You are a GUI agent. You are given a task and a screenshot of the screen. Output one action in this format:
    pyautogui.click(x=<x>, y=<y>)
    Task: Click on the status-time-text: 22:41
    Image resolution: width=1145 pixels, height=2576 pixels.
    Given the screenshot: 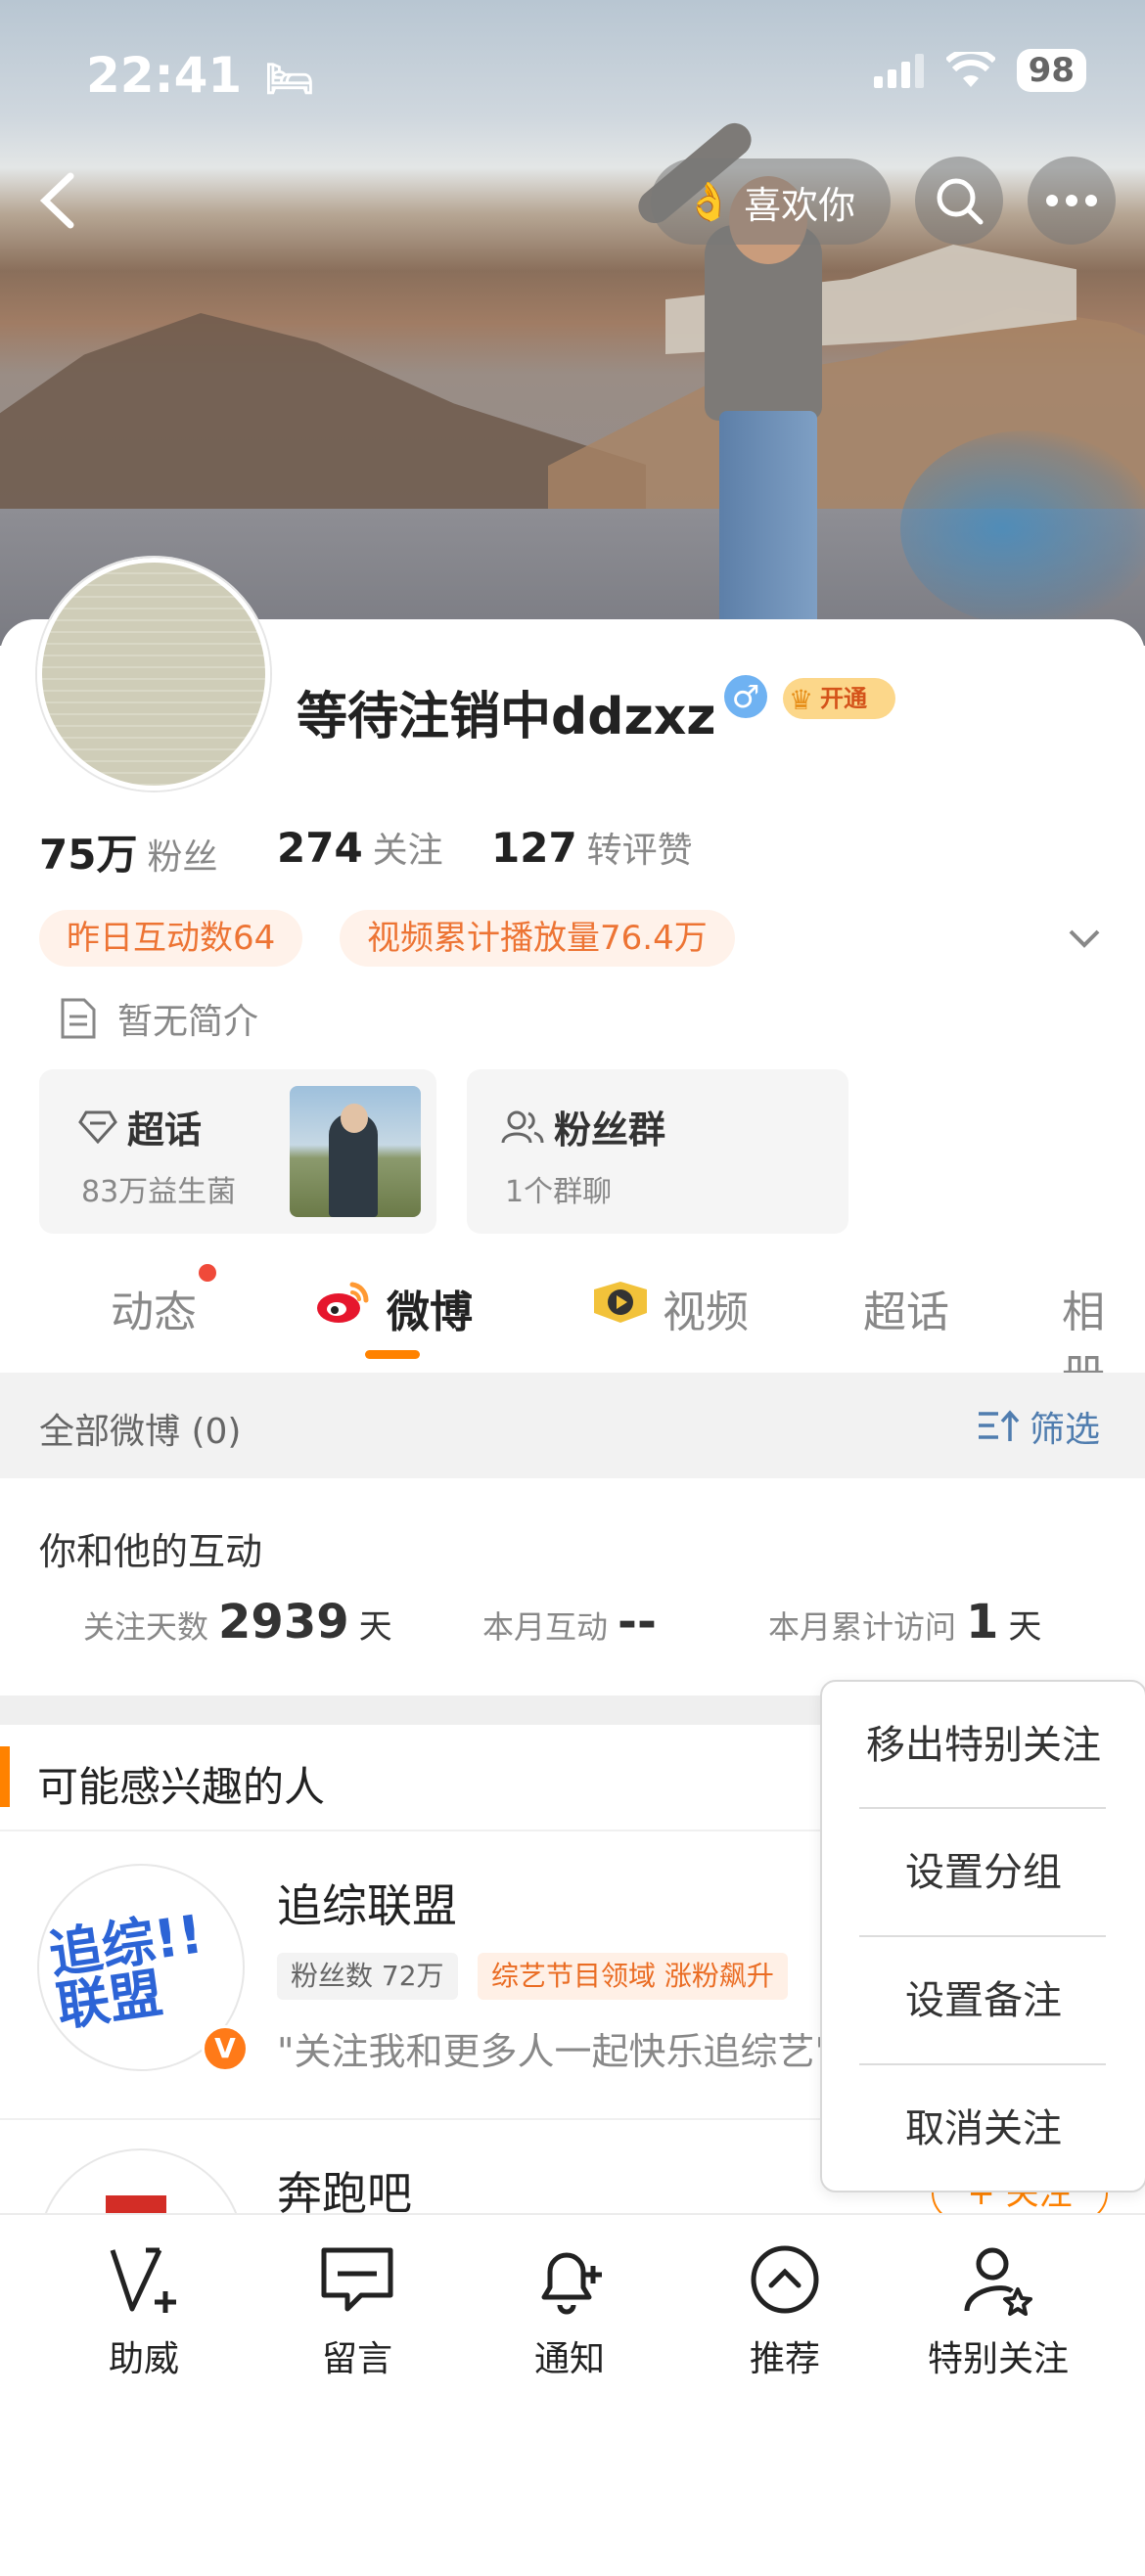 What is the action you would take?
    pyautogui.click(x=164, y=75)
    